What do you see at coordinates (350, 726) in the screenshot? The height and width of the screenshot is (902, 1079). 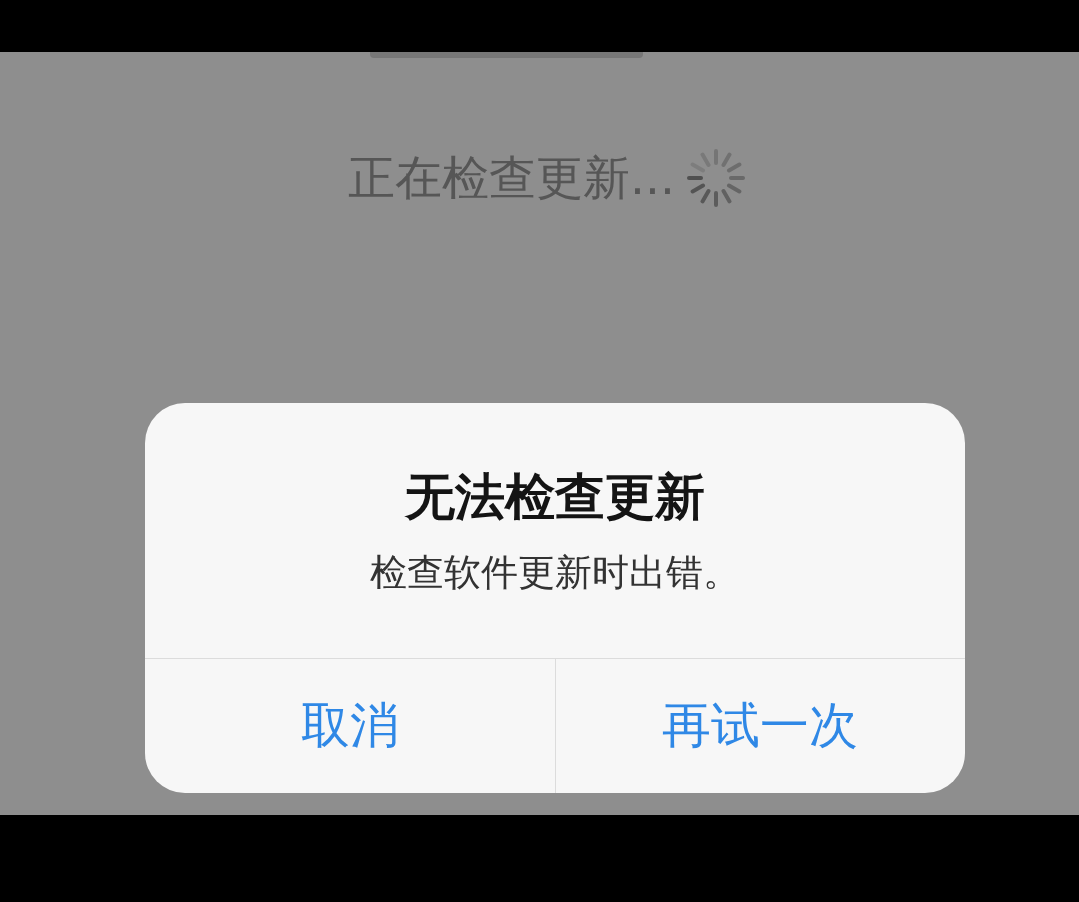 I see `alert-button: 取消` at bounding box center [350, 726].